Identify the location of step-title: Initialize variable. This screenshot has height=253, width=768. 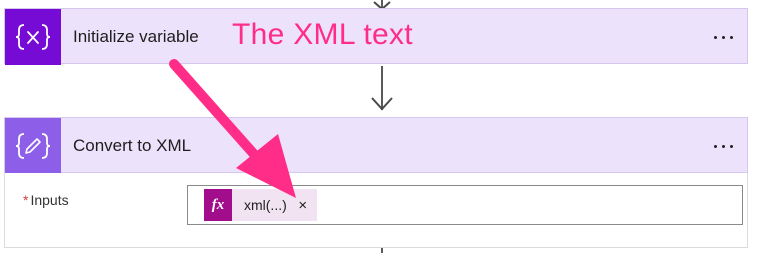
(136, 36).